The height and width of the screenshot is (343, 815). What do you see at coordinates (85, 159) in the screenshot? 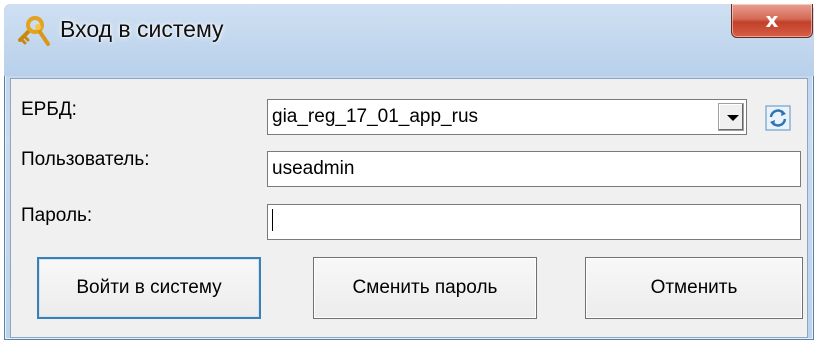
I see `user-label: Пользователь:` at bounding box center [85, 159].